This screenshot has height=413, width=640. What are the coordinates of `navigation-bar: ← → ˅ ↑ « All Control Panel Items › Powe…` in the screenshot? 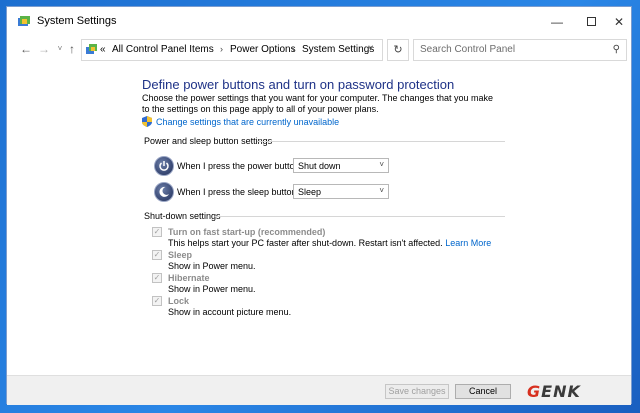 It's located at (319, 50).